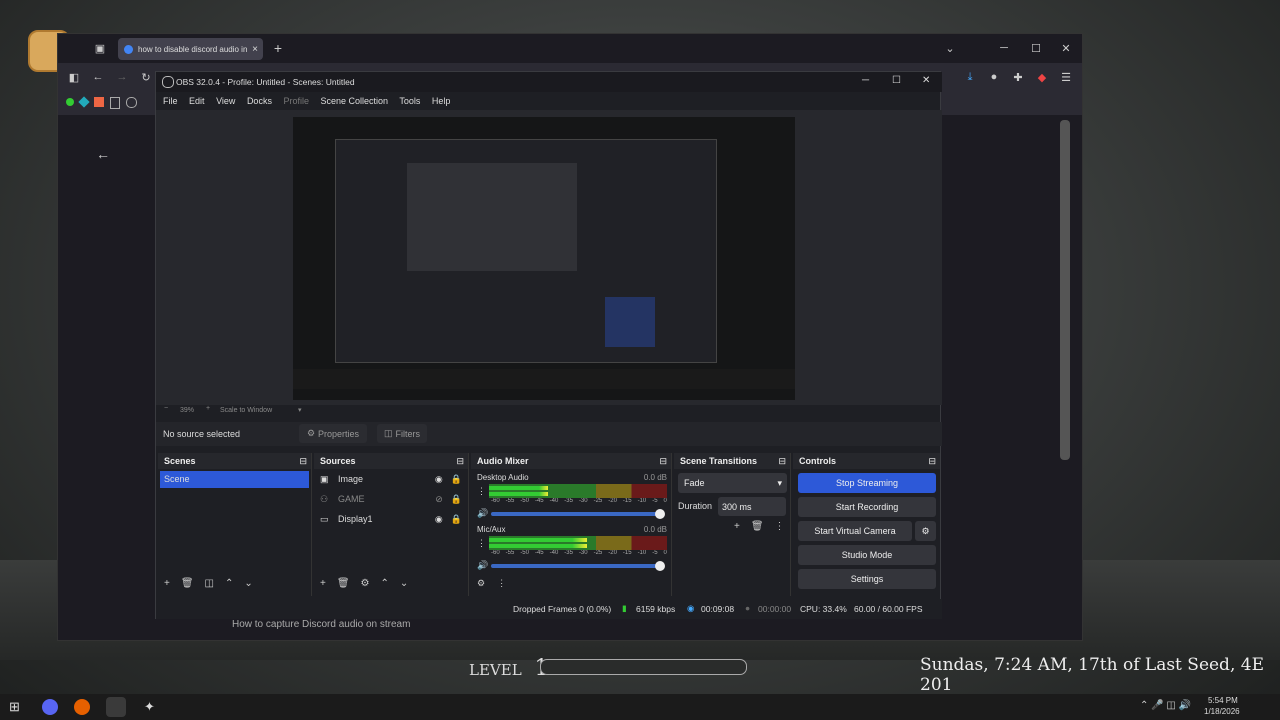 This screenshot has height=720, width=1280. Describe the element at coordinates (695, 506) in the screenshot. I see `duration-label: Duration` at that location.